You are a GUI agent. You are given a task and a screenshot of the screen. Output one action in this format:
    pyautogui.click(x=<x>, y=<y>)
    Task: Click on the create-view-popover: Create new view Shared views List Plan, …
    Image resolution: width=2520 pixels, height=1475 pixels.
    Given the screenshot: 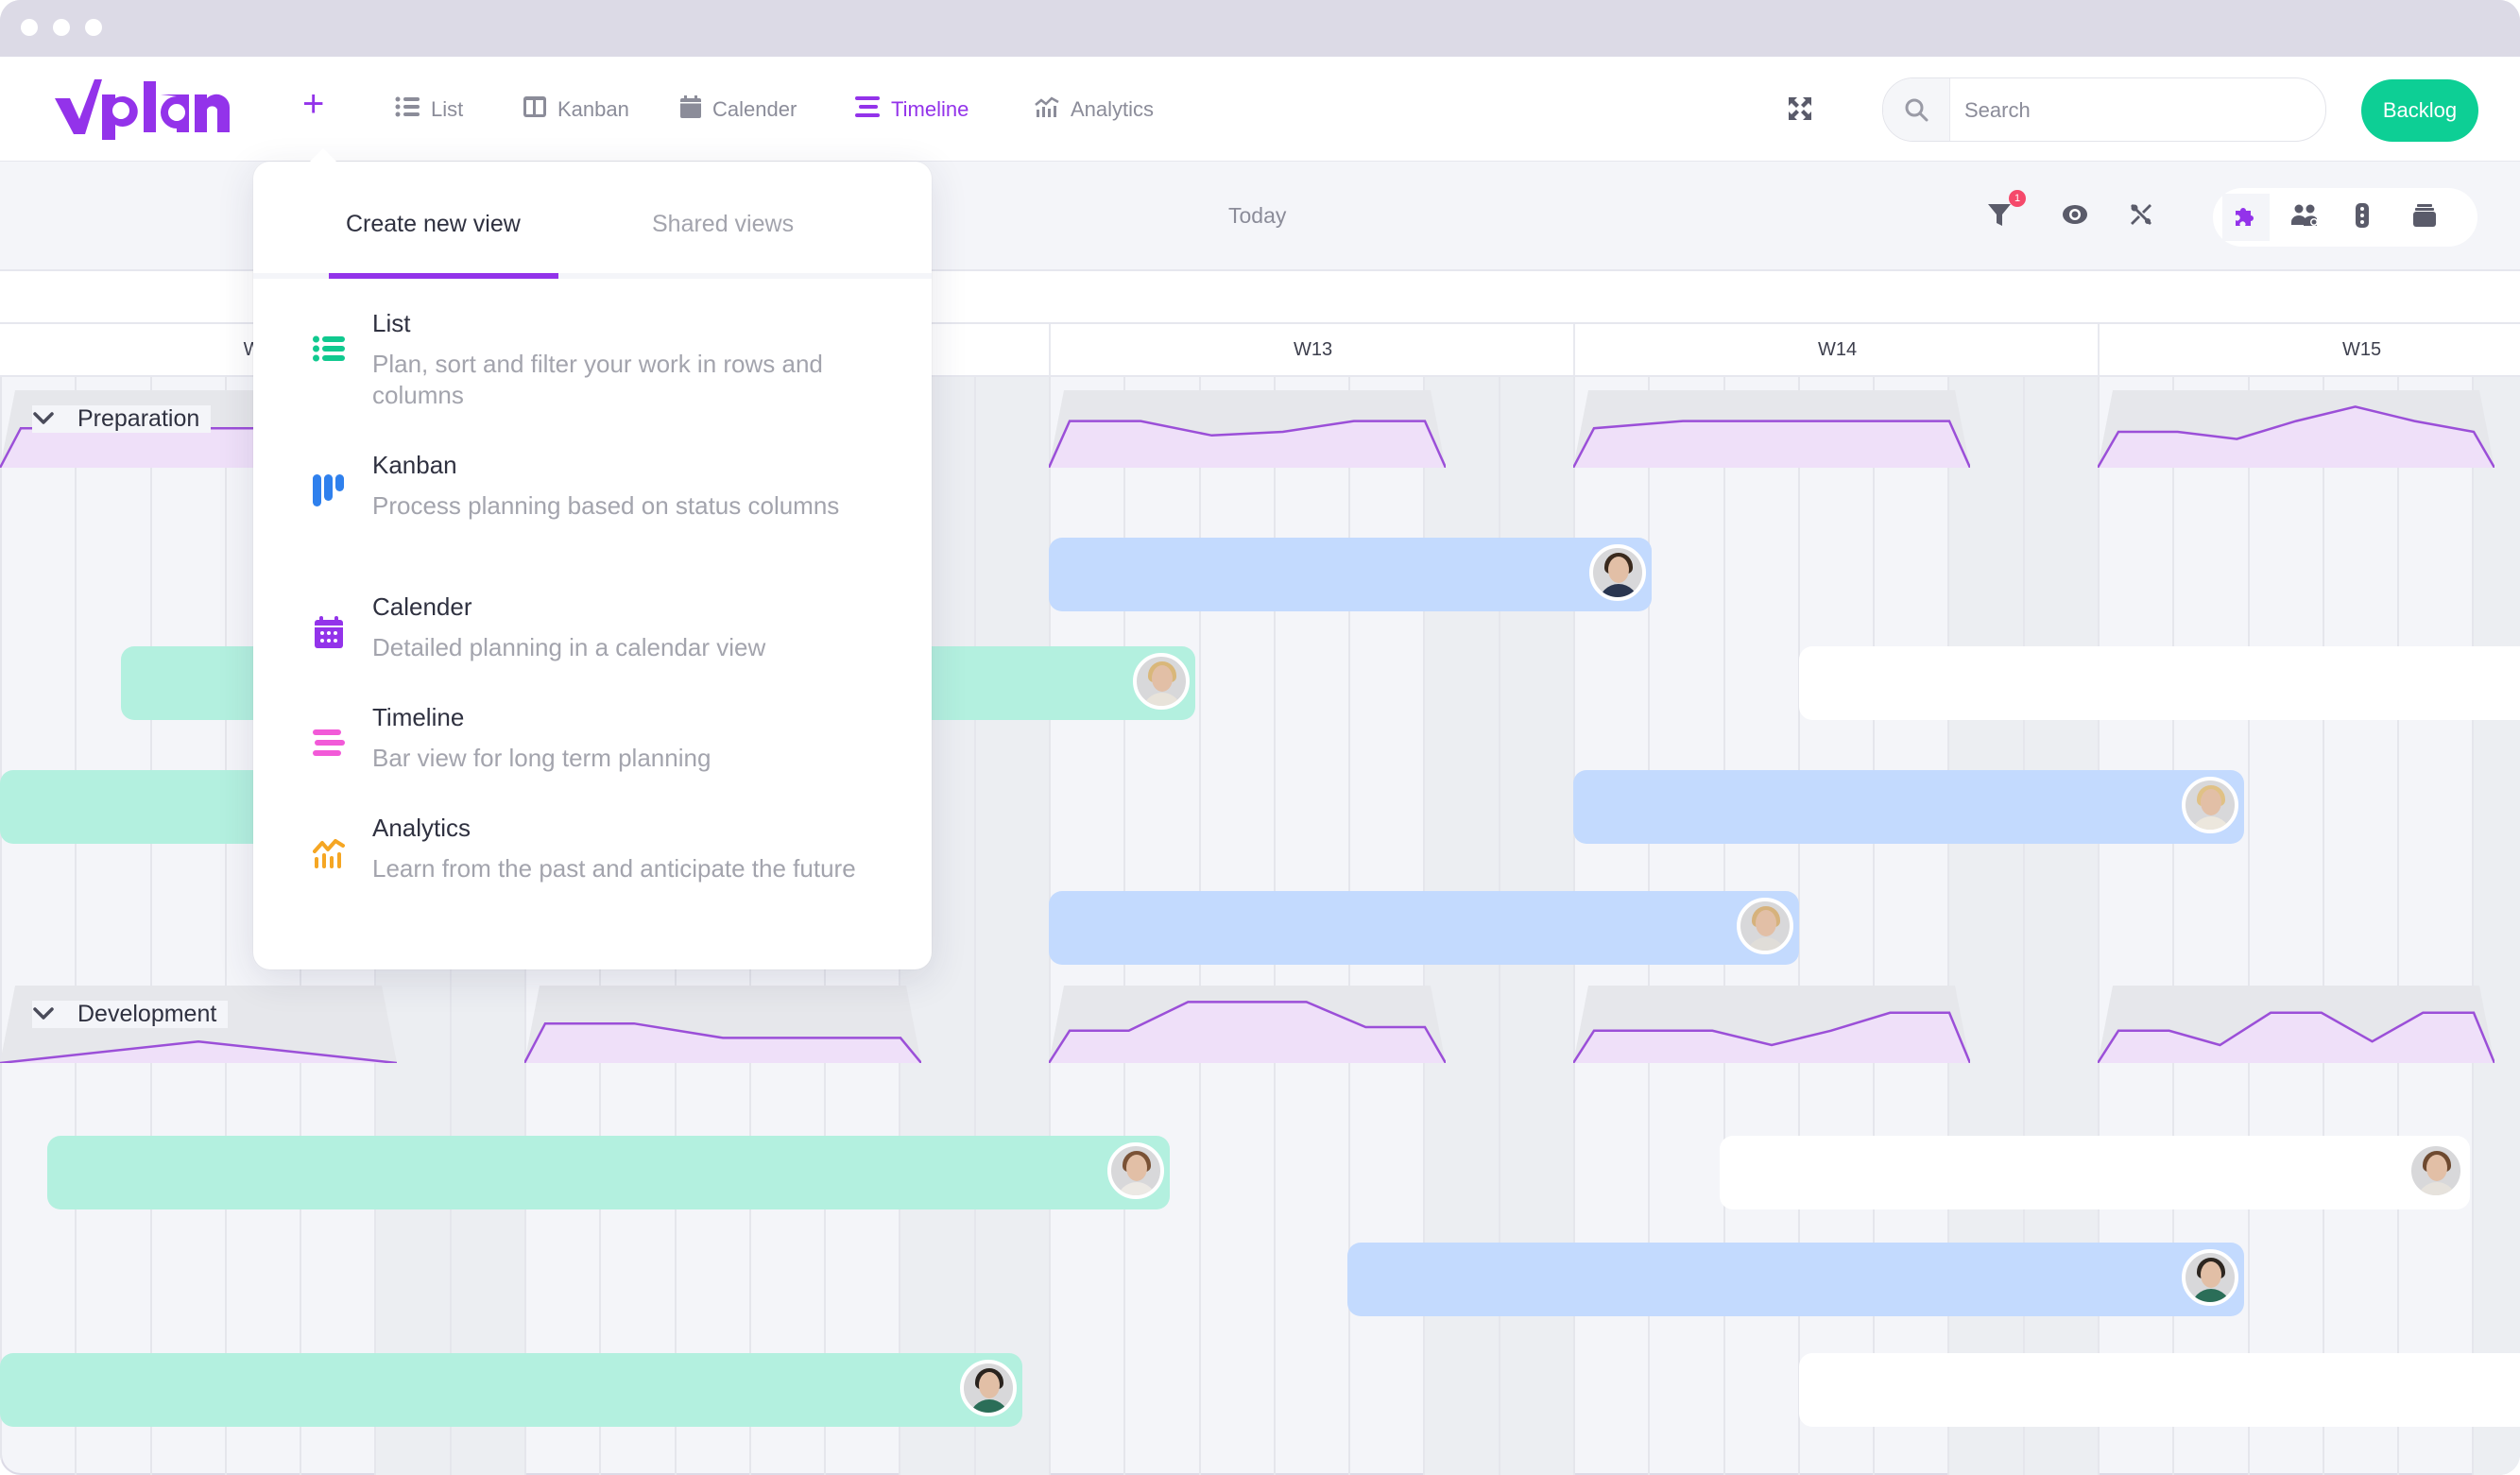 What is the action you would take?
    pyautogui.click(x=592, y=558)
    